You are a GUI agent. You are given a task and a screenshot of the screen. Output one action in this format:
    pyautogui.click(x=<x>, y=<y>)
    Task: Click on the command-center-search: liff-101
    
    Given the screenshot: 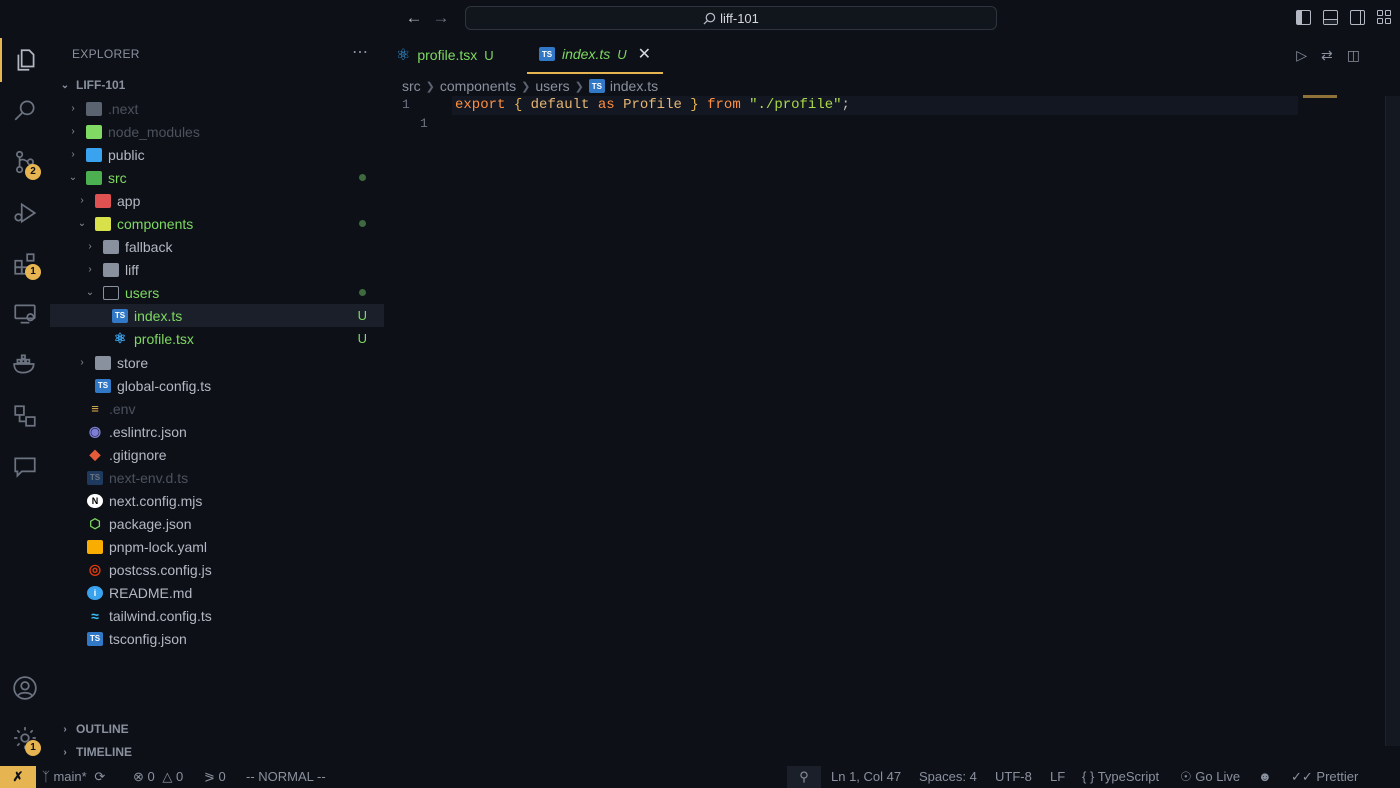 What is the action you would take?
    pyautogui.click(x=731, y=18)
    